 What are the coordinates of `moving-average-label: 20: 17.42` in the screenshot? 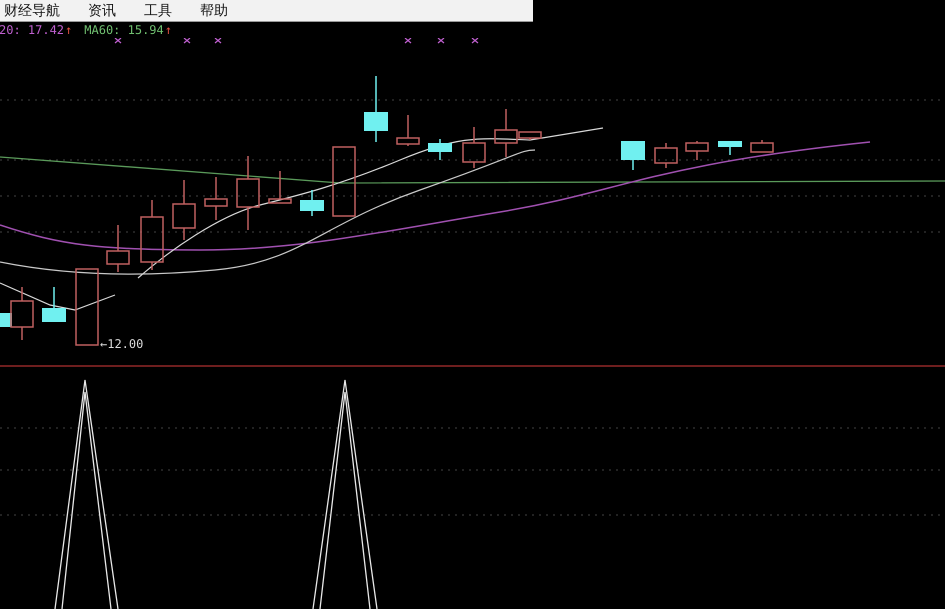 It's located at (32, 30).